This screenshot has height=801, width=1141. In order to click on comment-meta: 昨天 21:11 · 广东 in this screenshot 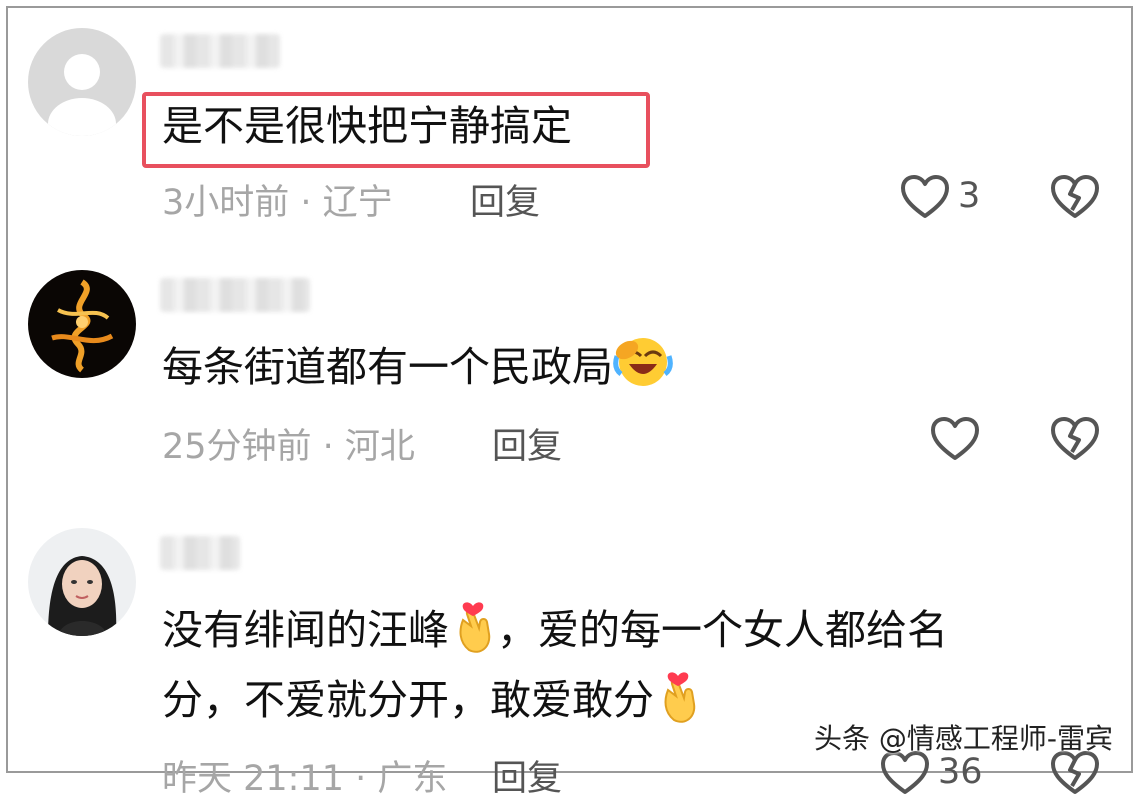, I will do `click(305, 779)`.